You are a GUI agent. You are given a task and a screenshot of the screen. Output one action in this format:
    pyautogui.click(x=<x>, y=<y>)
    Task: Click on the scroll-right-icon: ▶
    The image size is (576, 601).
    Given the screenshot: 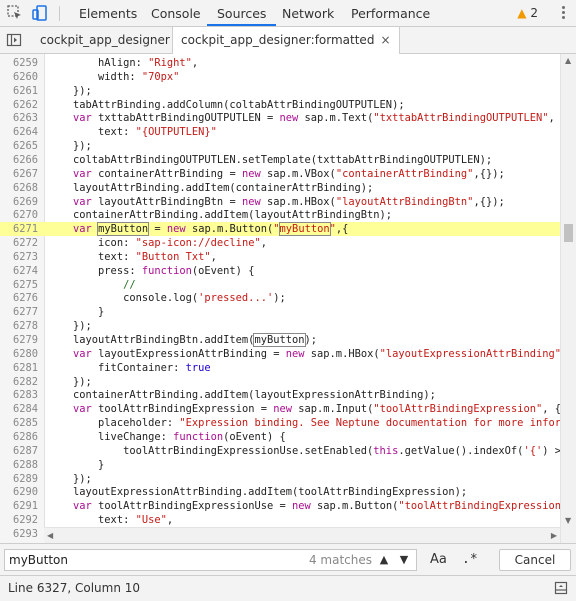 What is the action you would take?
    pyautogui.click(x=554, y=535)
    